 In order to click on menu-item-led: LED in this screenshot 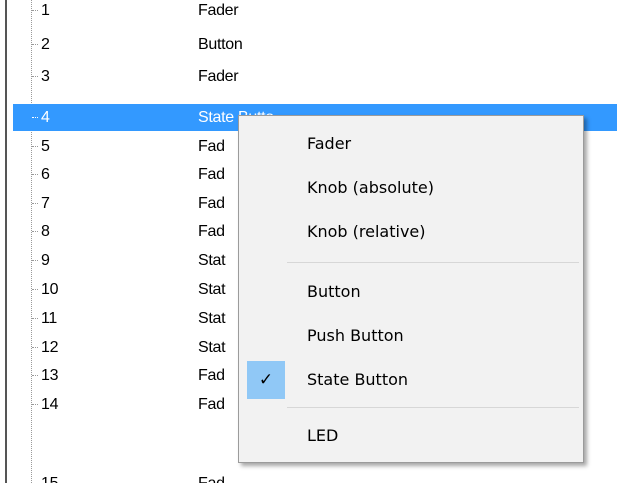, I will do `click(411, 436)`.